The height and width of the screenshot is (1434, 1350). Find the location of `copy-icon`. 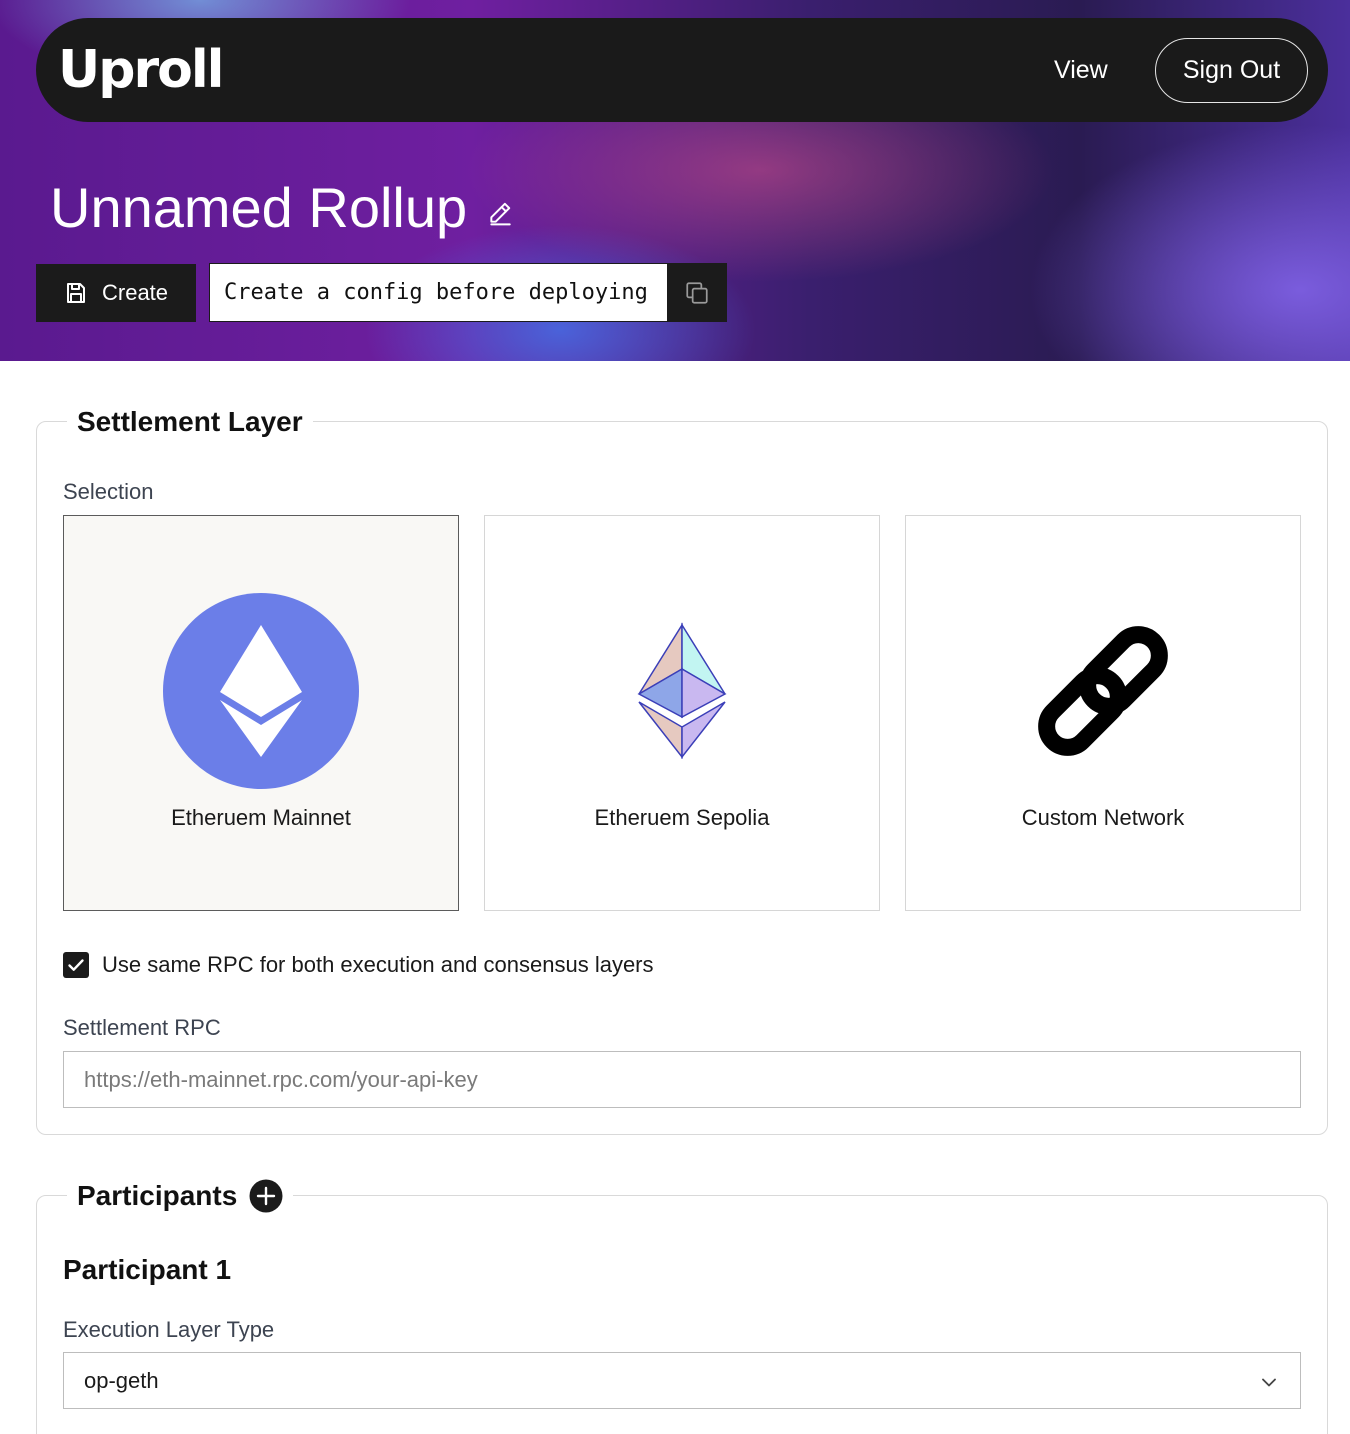

copy-icon is located at coordinates (697, 292).